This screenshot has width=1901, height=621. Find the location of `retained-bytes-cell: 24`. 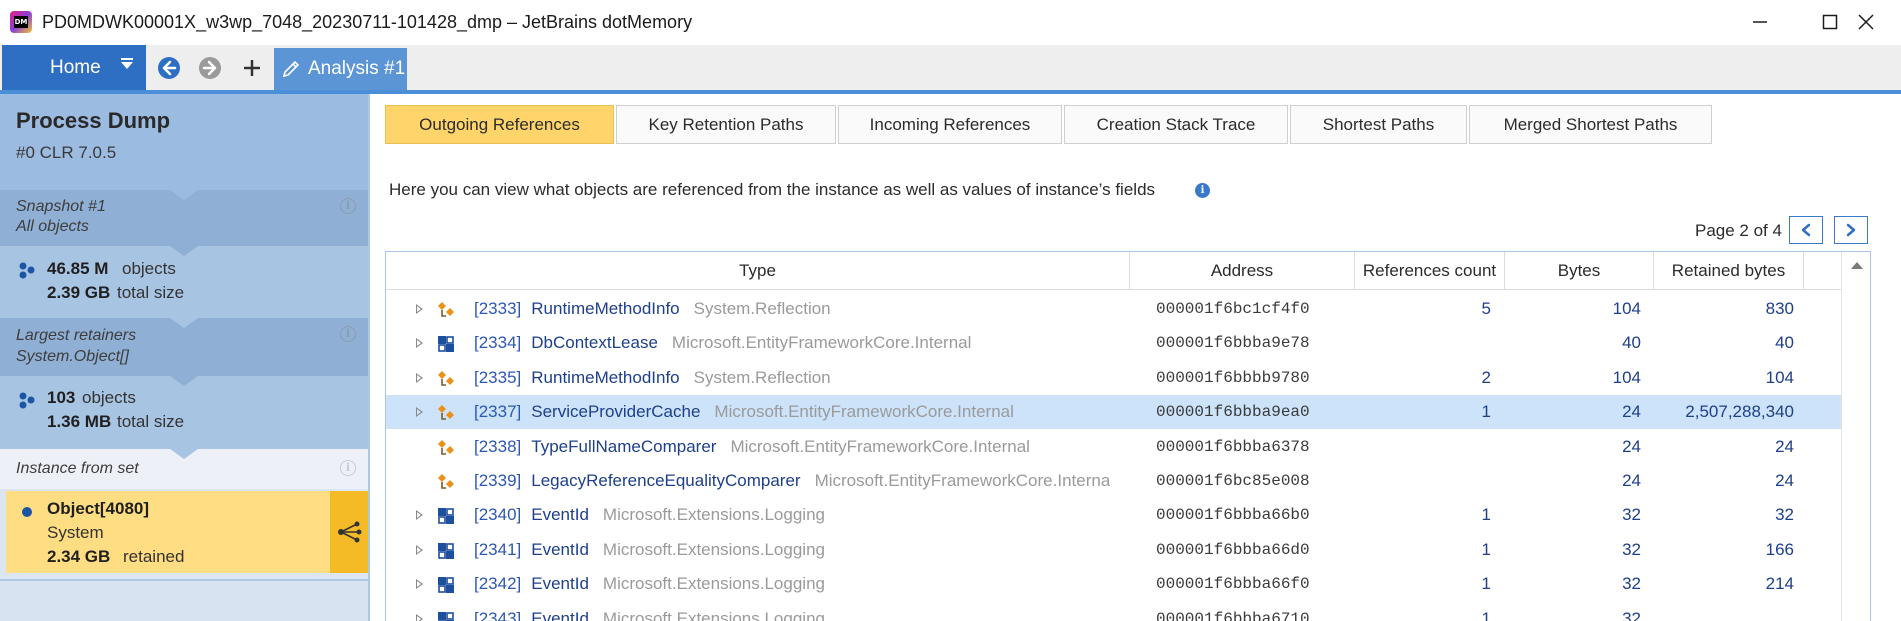

retained-bytes-cell: 24 is located at coordinates (1784, 480).